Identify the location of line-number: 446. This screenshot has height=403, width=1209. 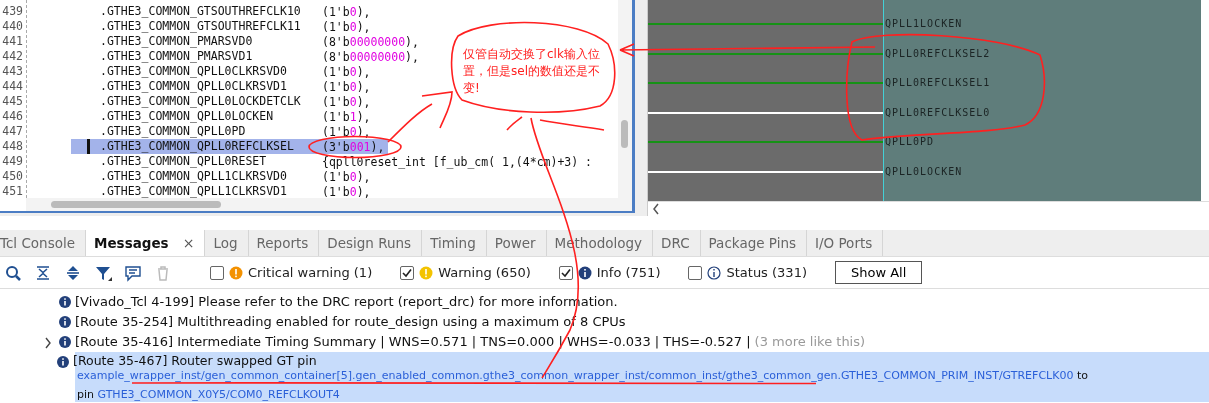
(12, 116).